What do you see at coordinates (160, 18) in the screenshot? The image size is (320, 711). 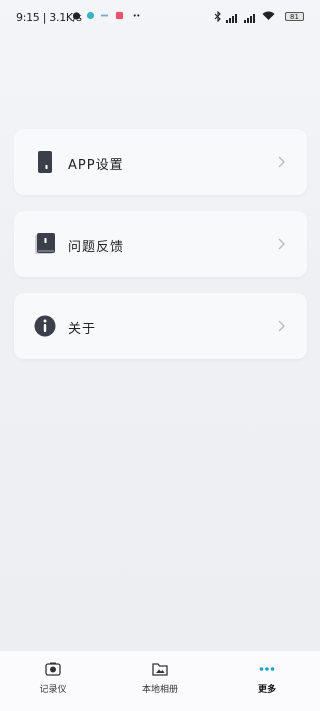 I see `status-bar: 9:15 | 3.1K/s 81` at bounding box center [160, 18].